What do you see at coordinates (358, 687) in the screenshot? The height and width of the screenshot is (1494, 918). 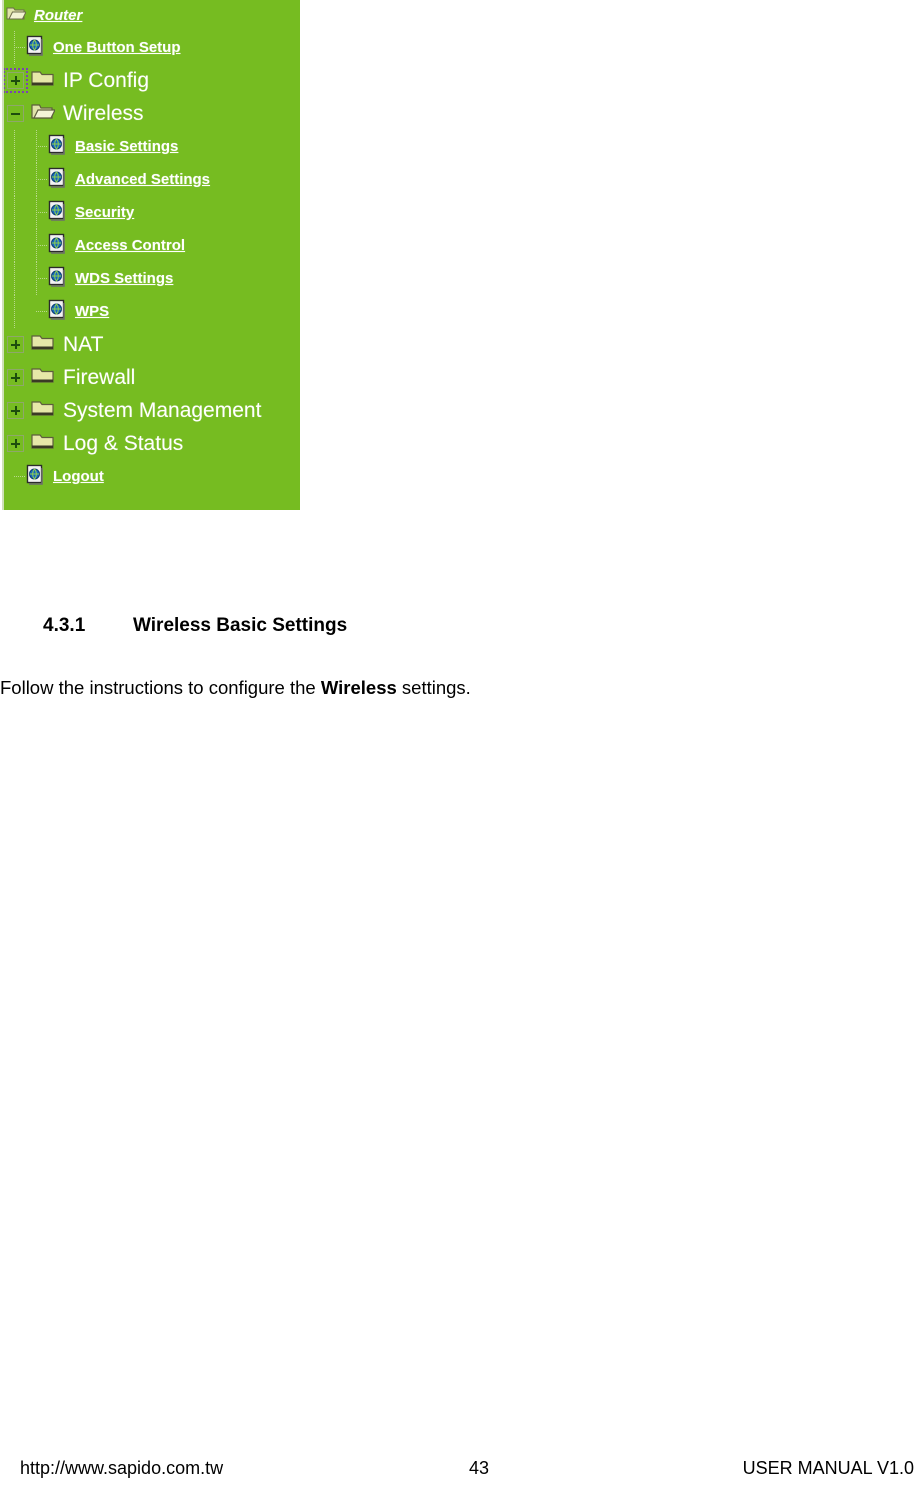 I see `paragraph-emphasis: Wireless` at bounding box center [358, 687].